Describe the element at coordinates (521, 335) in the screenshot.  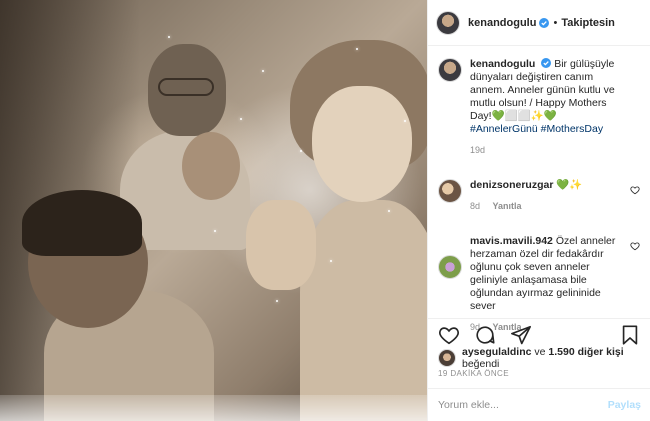
I see `paper-plane-icon` at that location.